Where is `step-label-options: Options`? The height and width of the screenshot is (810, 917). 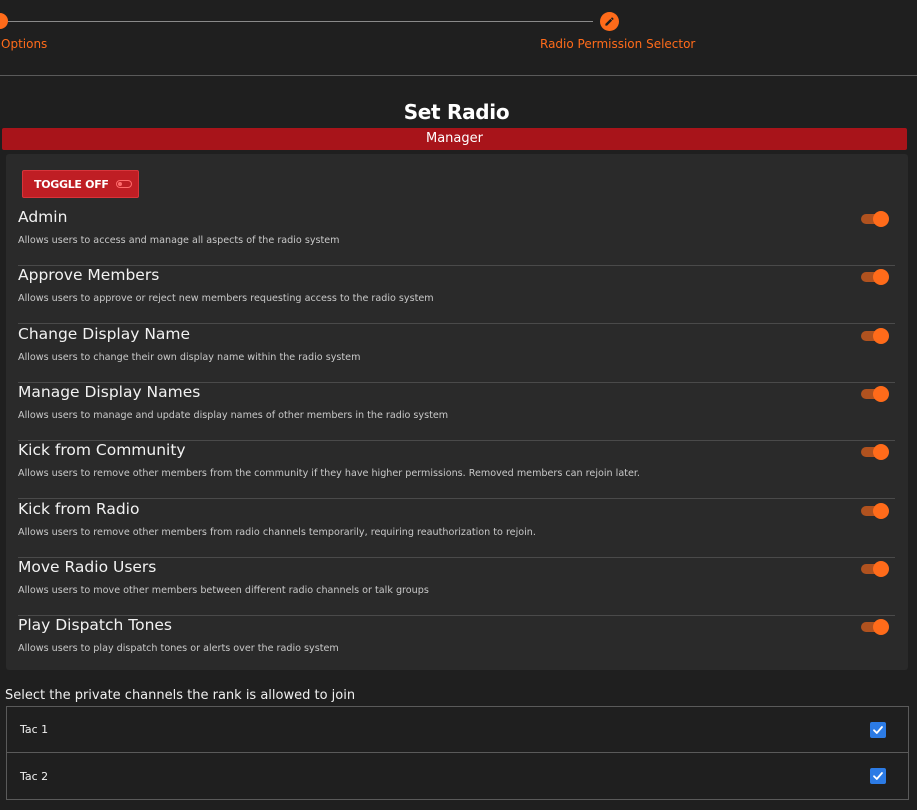 step-label-options: Options is located at coordinates (24, 44).